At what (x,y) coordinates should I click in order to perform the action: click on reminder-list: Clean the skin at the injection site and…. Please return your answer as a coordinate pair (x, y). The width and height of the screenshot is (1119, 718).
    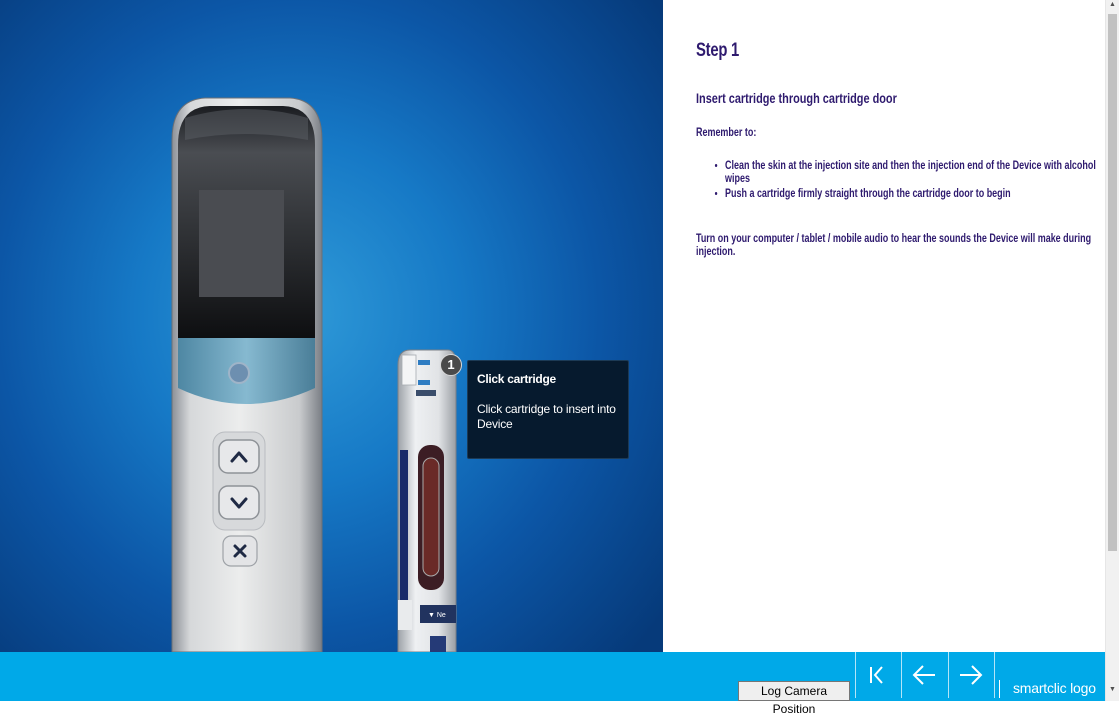
    Looking at the image, I should click on (915, 181).